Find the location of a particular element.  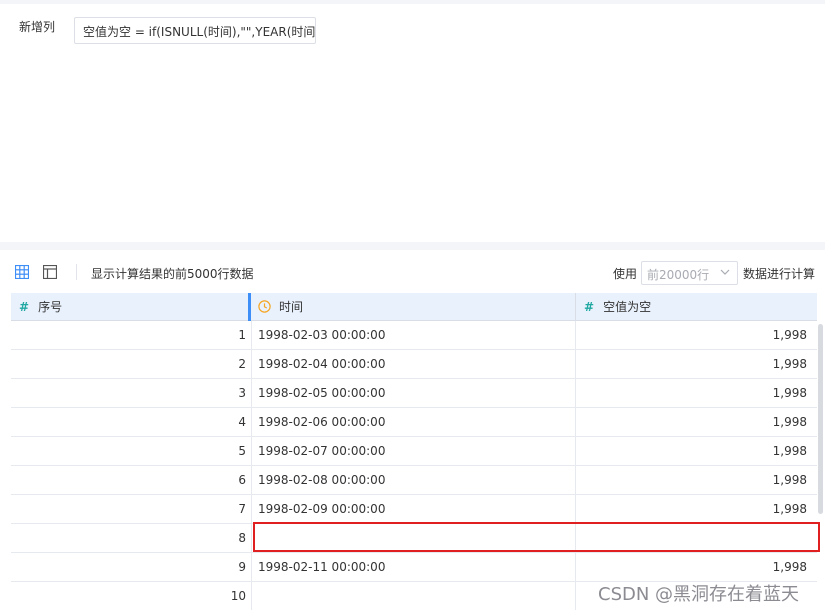

column-header-index: # 序号 is located at coordinates (40, 307).